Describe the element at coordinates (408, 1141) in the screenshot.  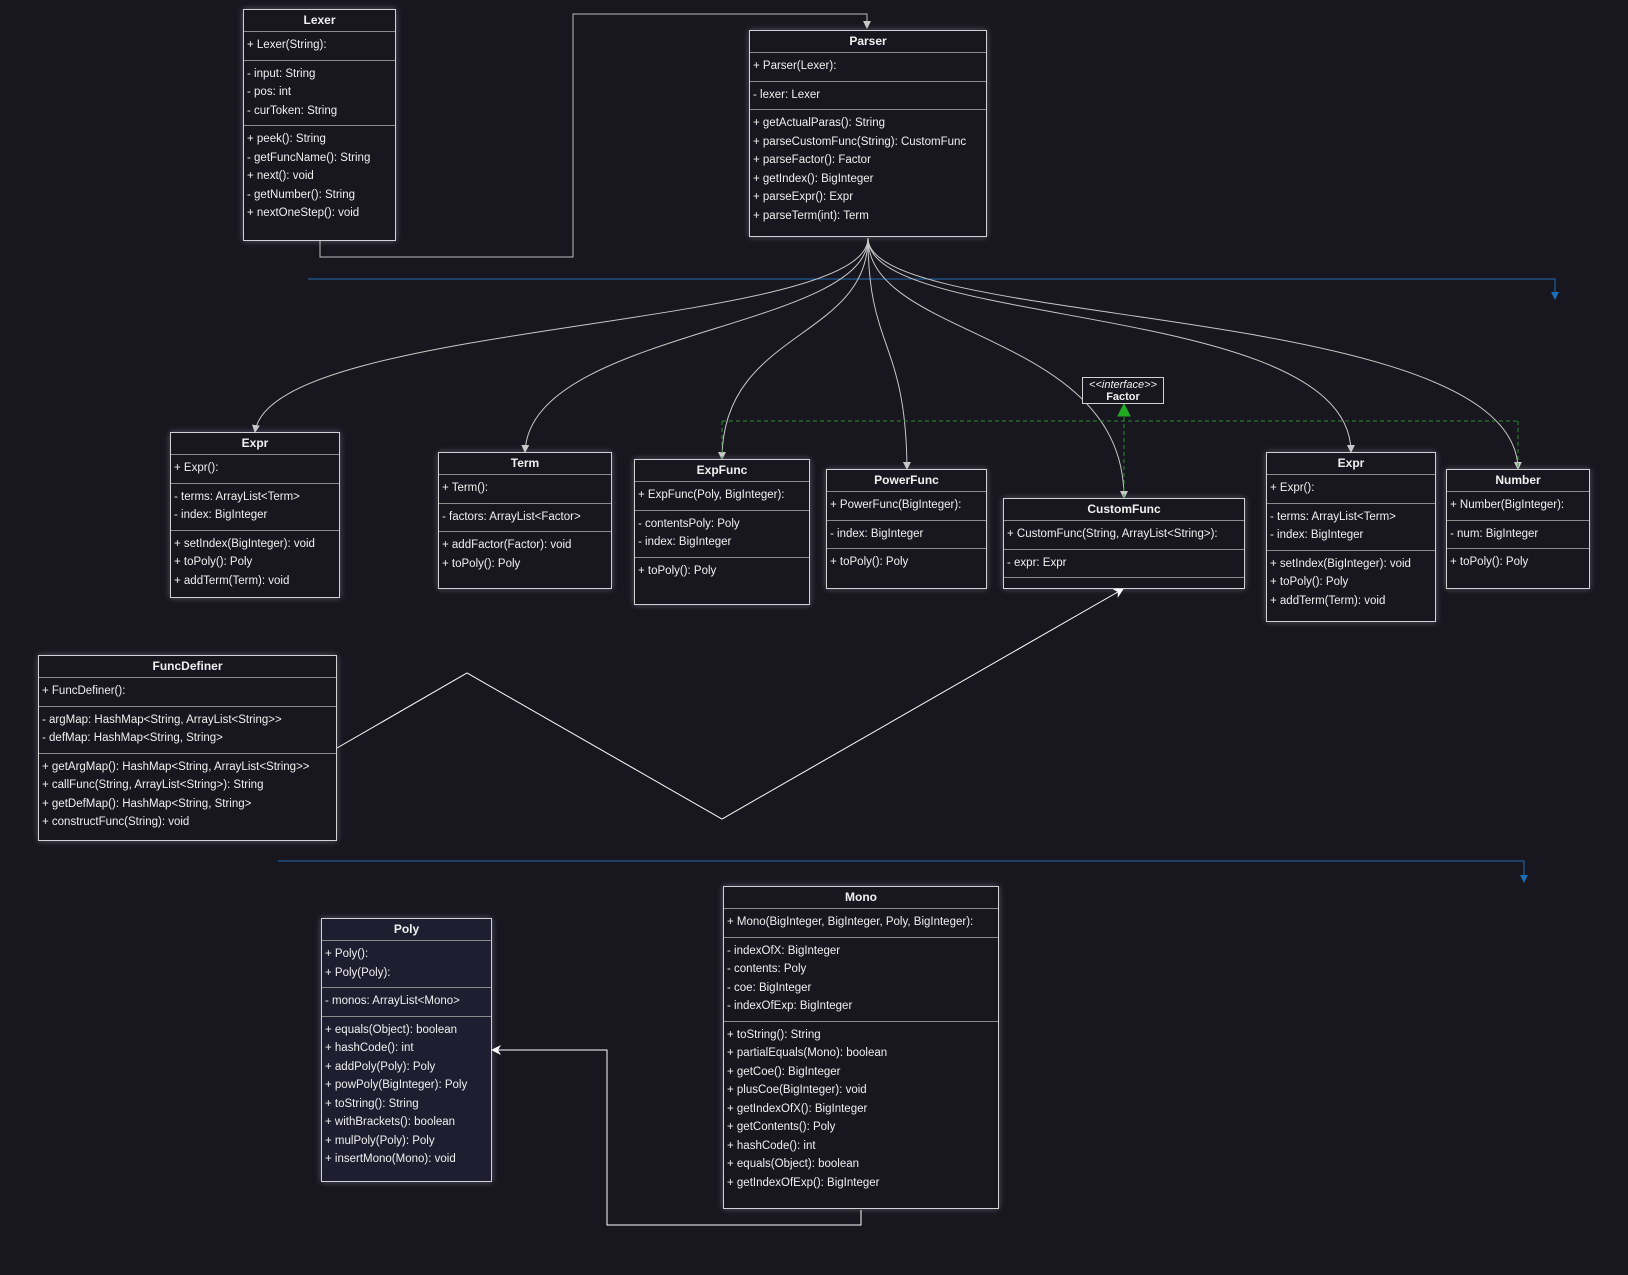
I see `member-row: + mulPoly(Poly): Poly` at that location.